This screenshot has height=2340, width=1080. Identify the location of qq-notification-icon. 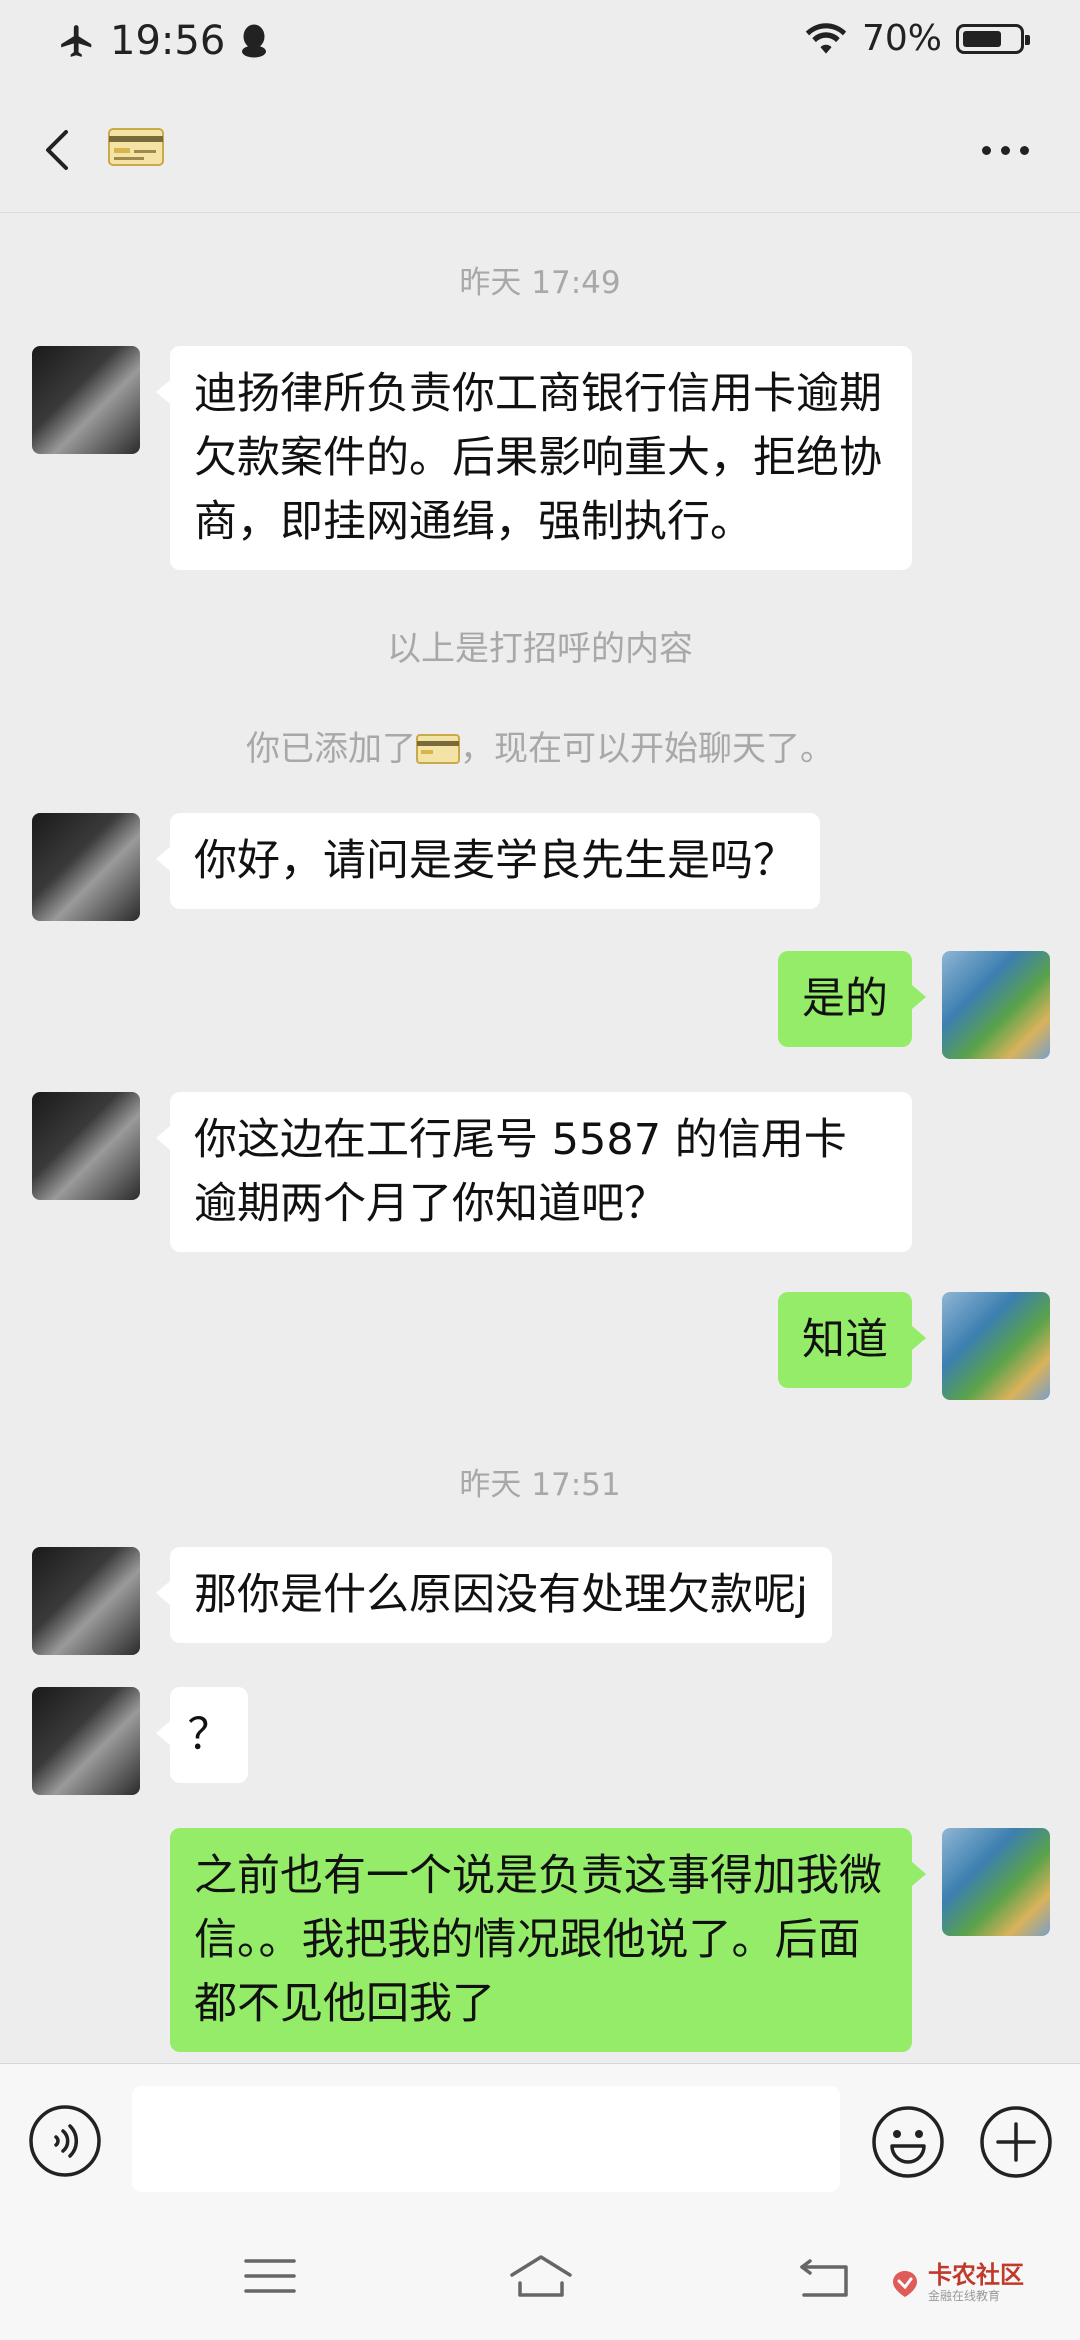
(254, 41).